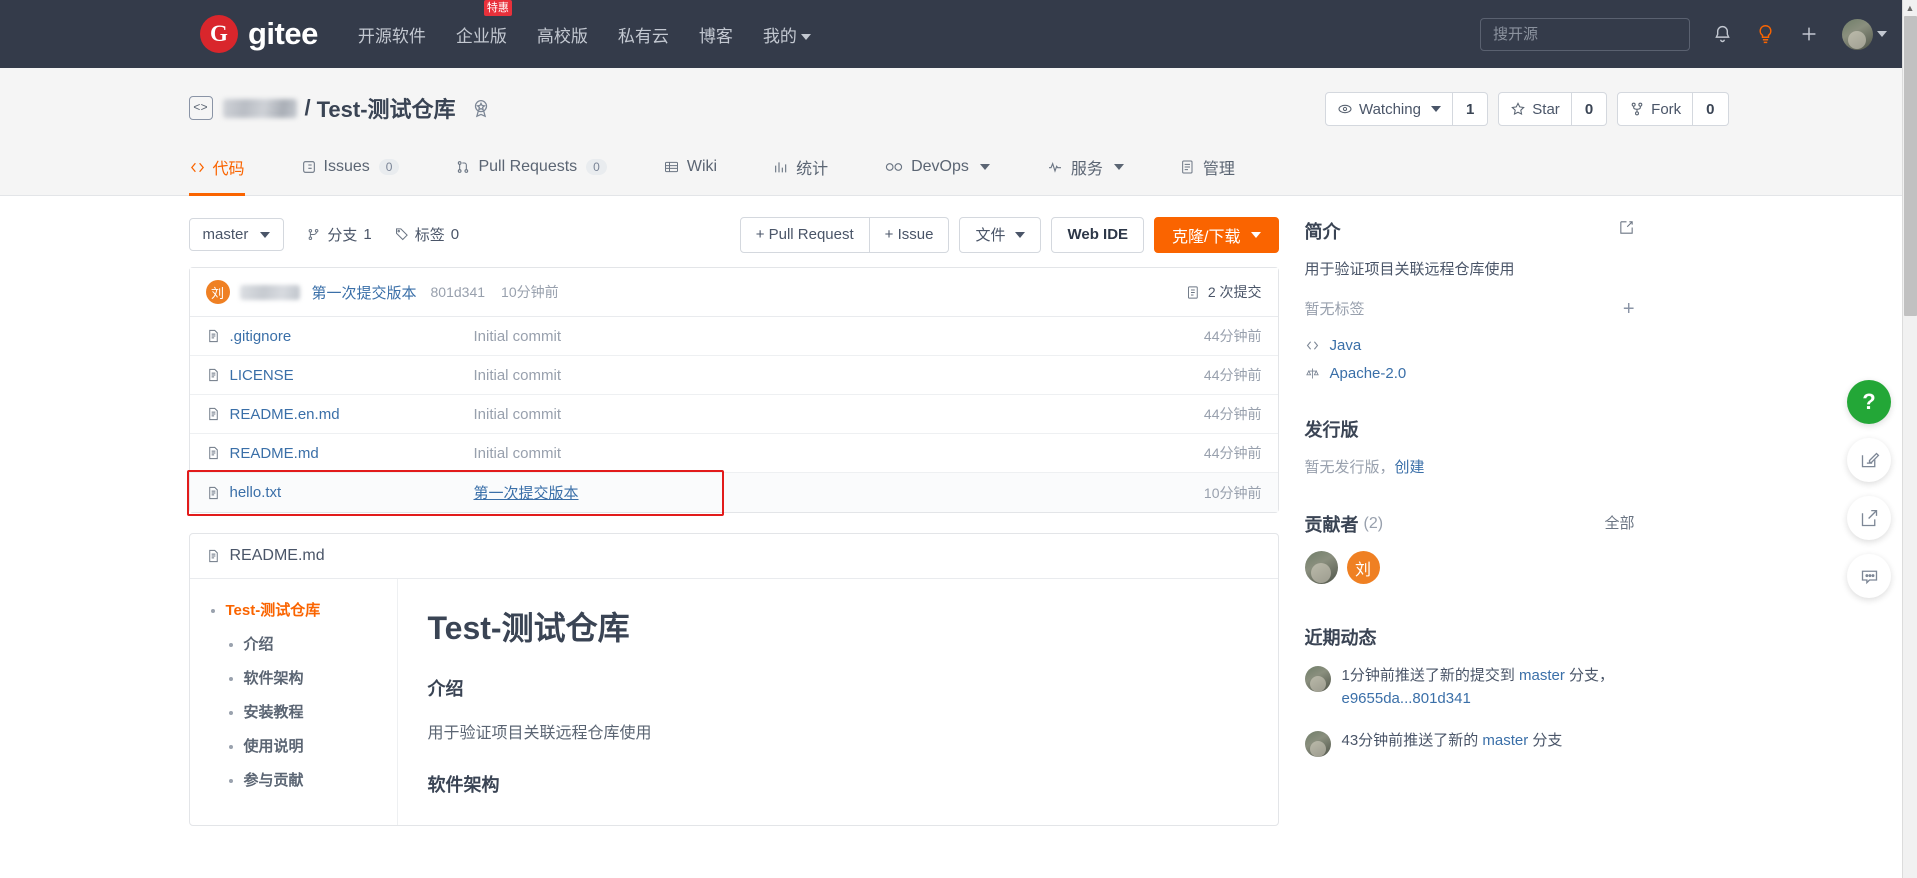  Describe the element at coordinates (1869, 576) in the screenshot. I see `comment-icon` at that location.